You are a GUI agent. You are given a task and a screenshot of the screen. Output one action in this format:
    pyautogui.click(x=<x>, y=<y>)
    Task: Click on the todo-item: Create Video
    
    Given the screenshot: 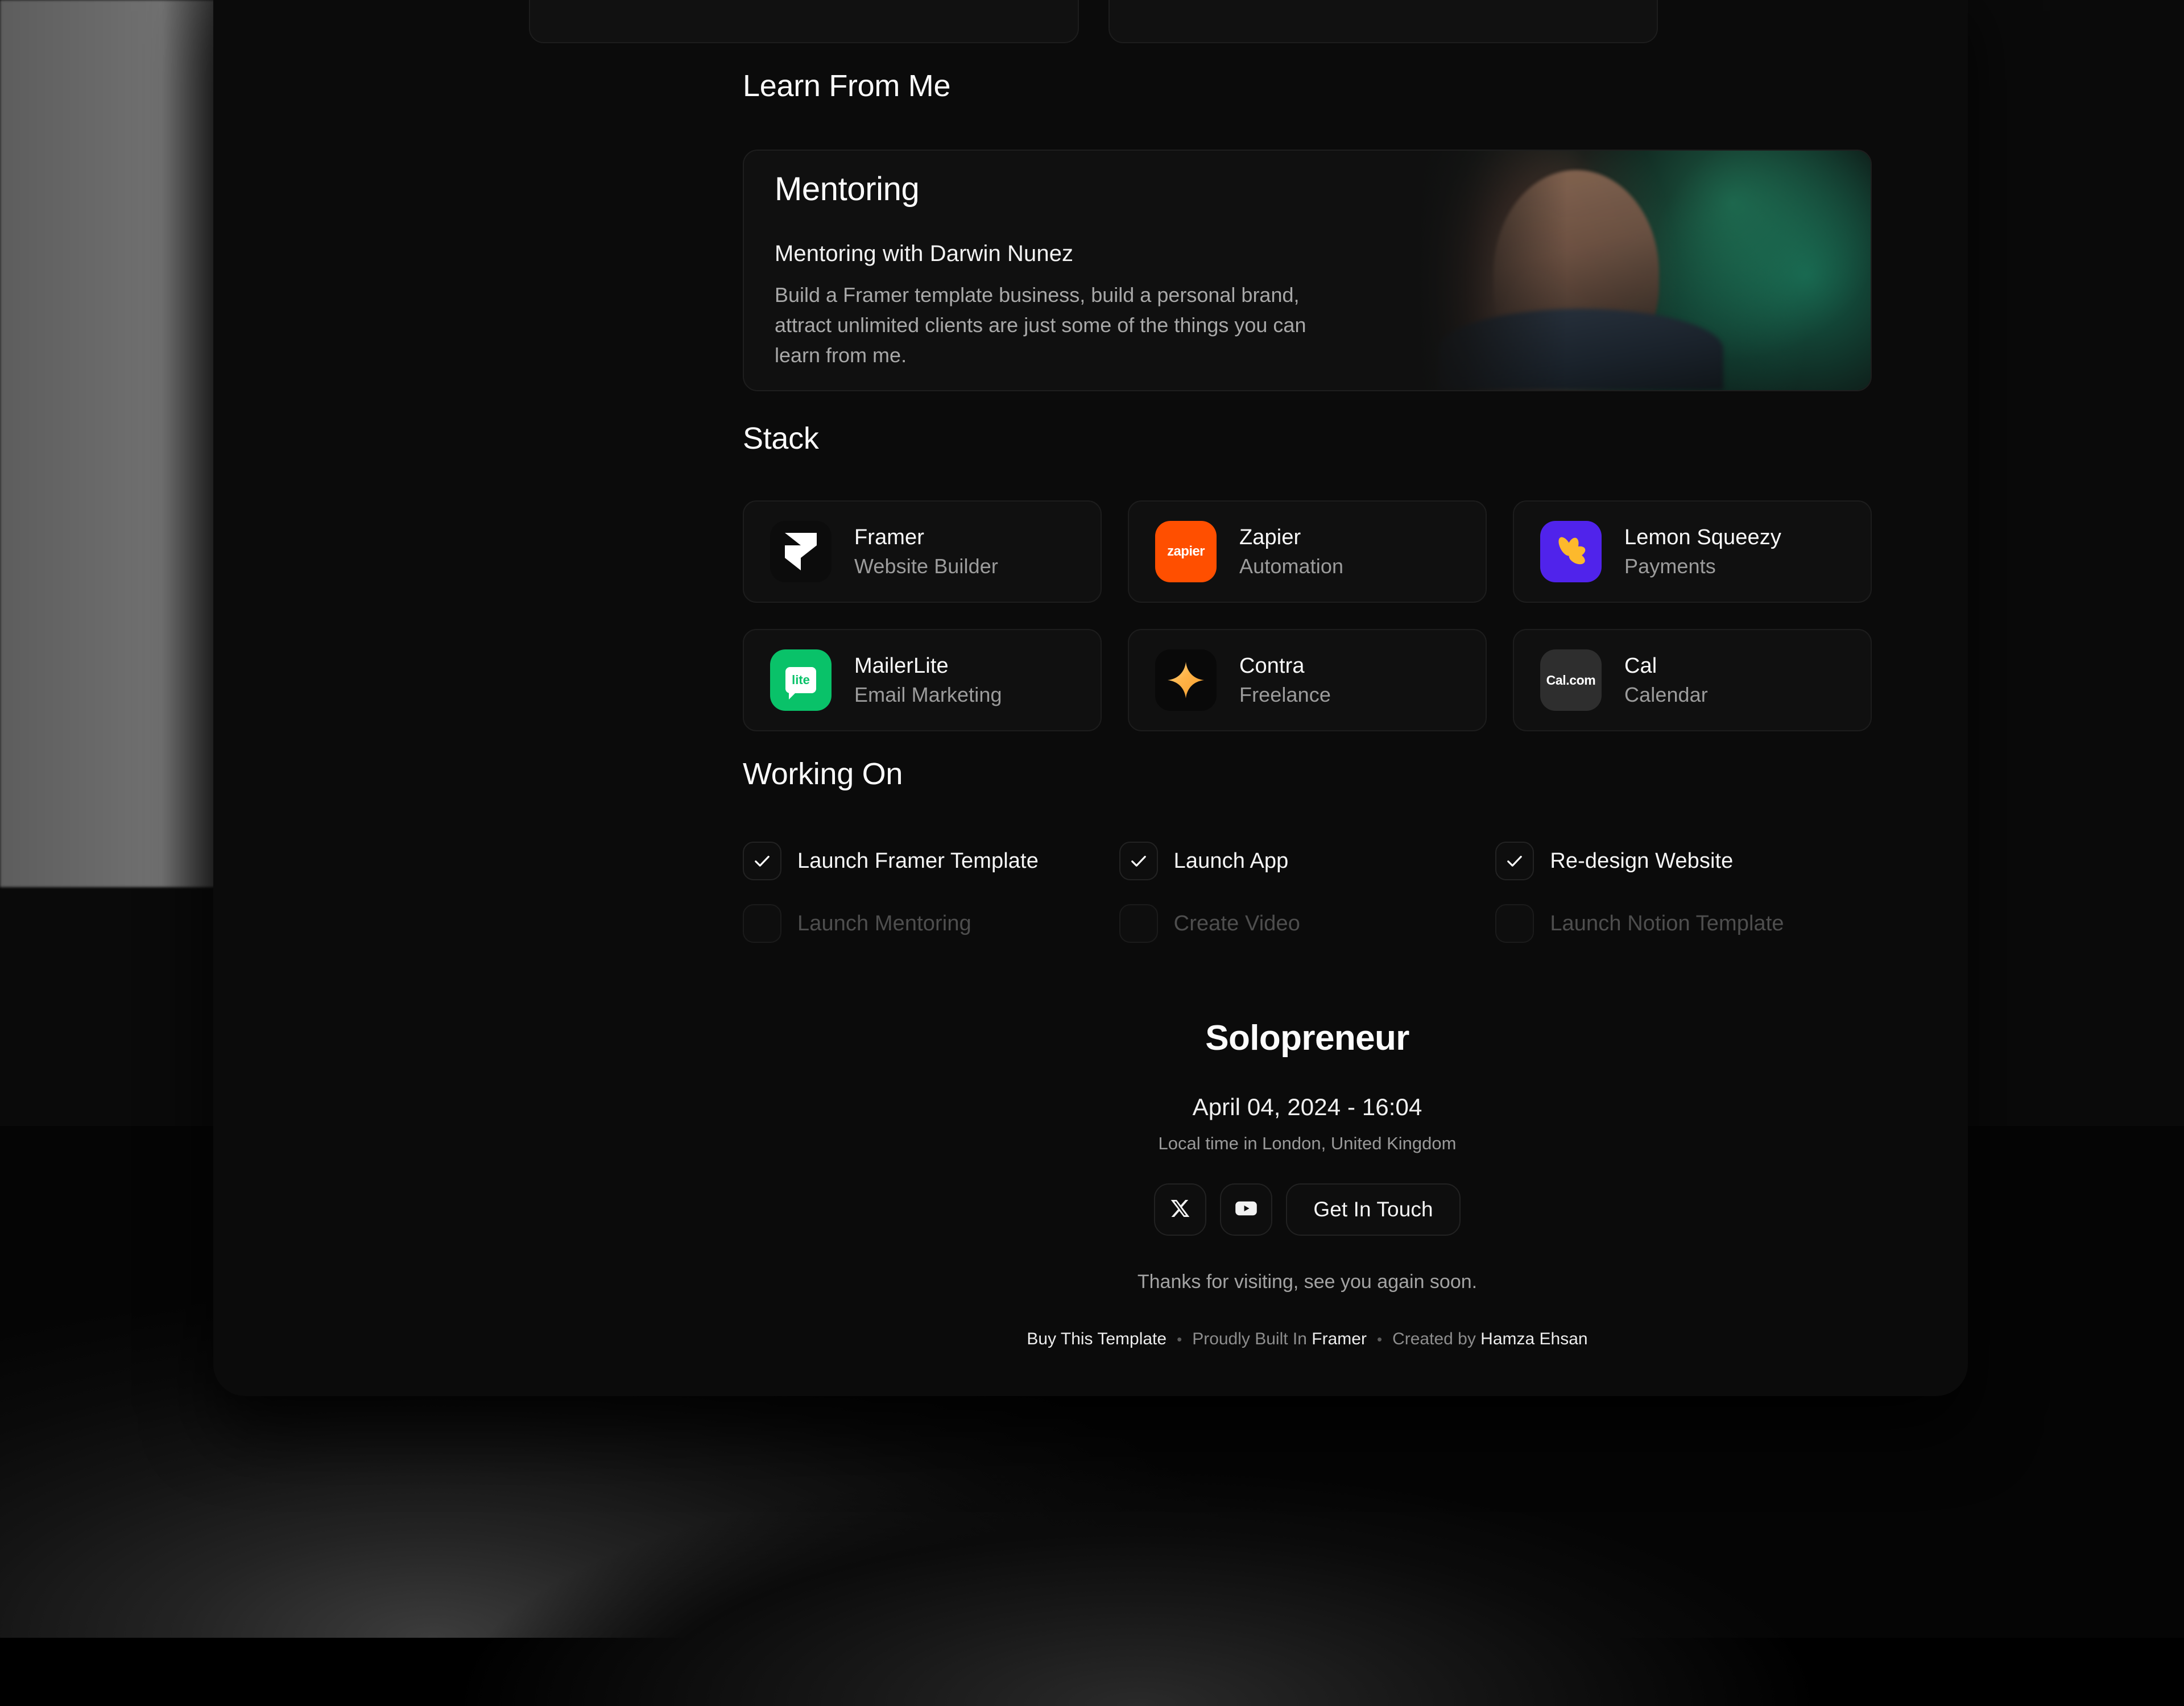 What is the action you would take?
    pyautogui.click(x=1307, y=923)
    